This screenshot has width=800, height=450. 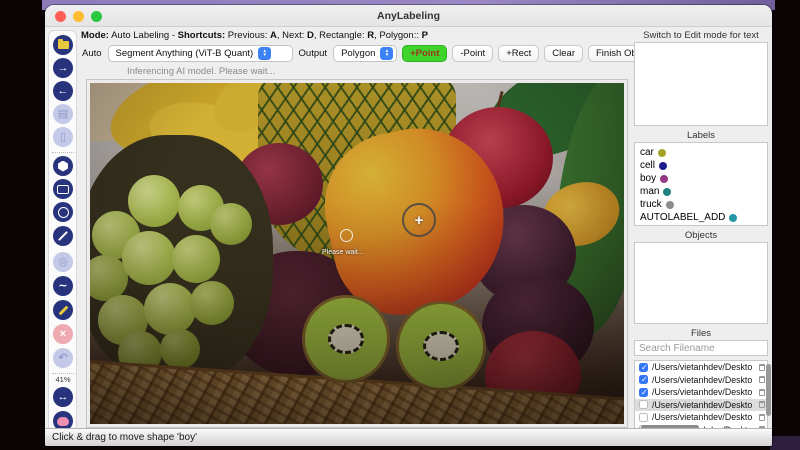 I want to click on save-icon: ▤, so click(x=63, y=113).